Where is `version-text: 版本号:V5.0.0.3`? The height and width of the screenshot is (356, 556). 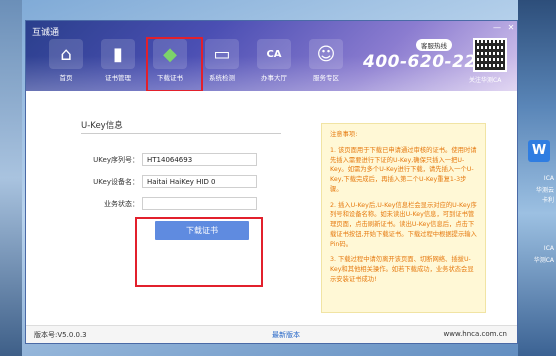
version-text: 版本号:V5.0.0.3 is located at coordinates (60, 335).